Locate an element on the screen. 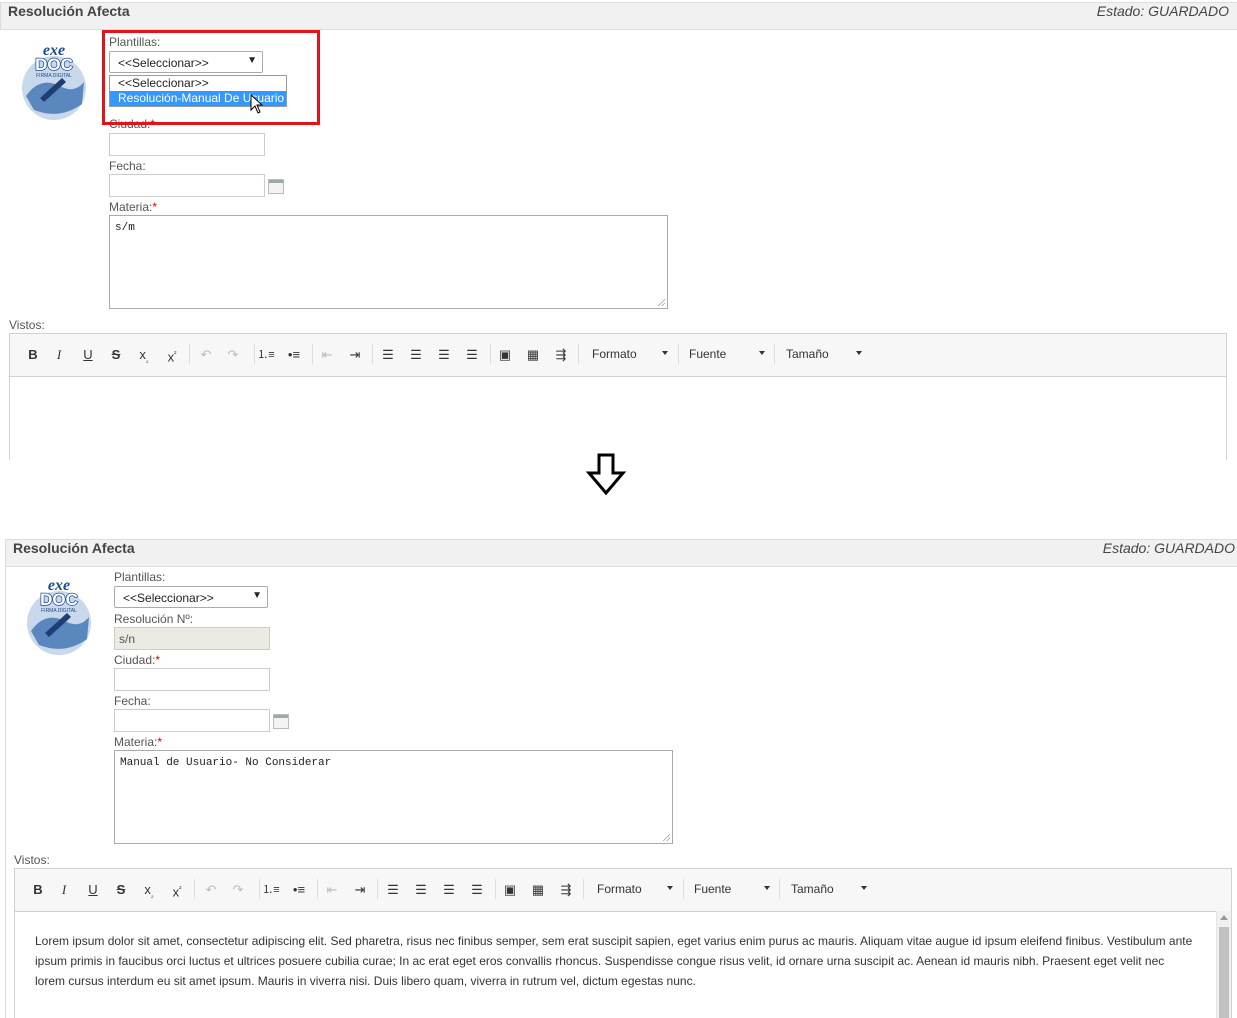  plantillas-select: <<Seleccionar>> ▼ is located at coordinates (191, 597).